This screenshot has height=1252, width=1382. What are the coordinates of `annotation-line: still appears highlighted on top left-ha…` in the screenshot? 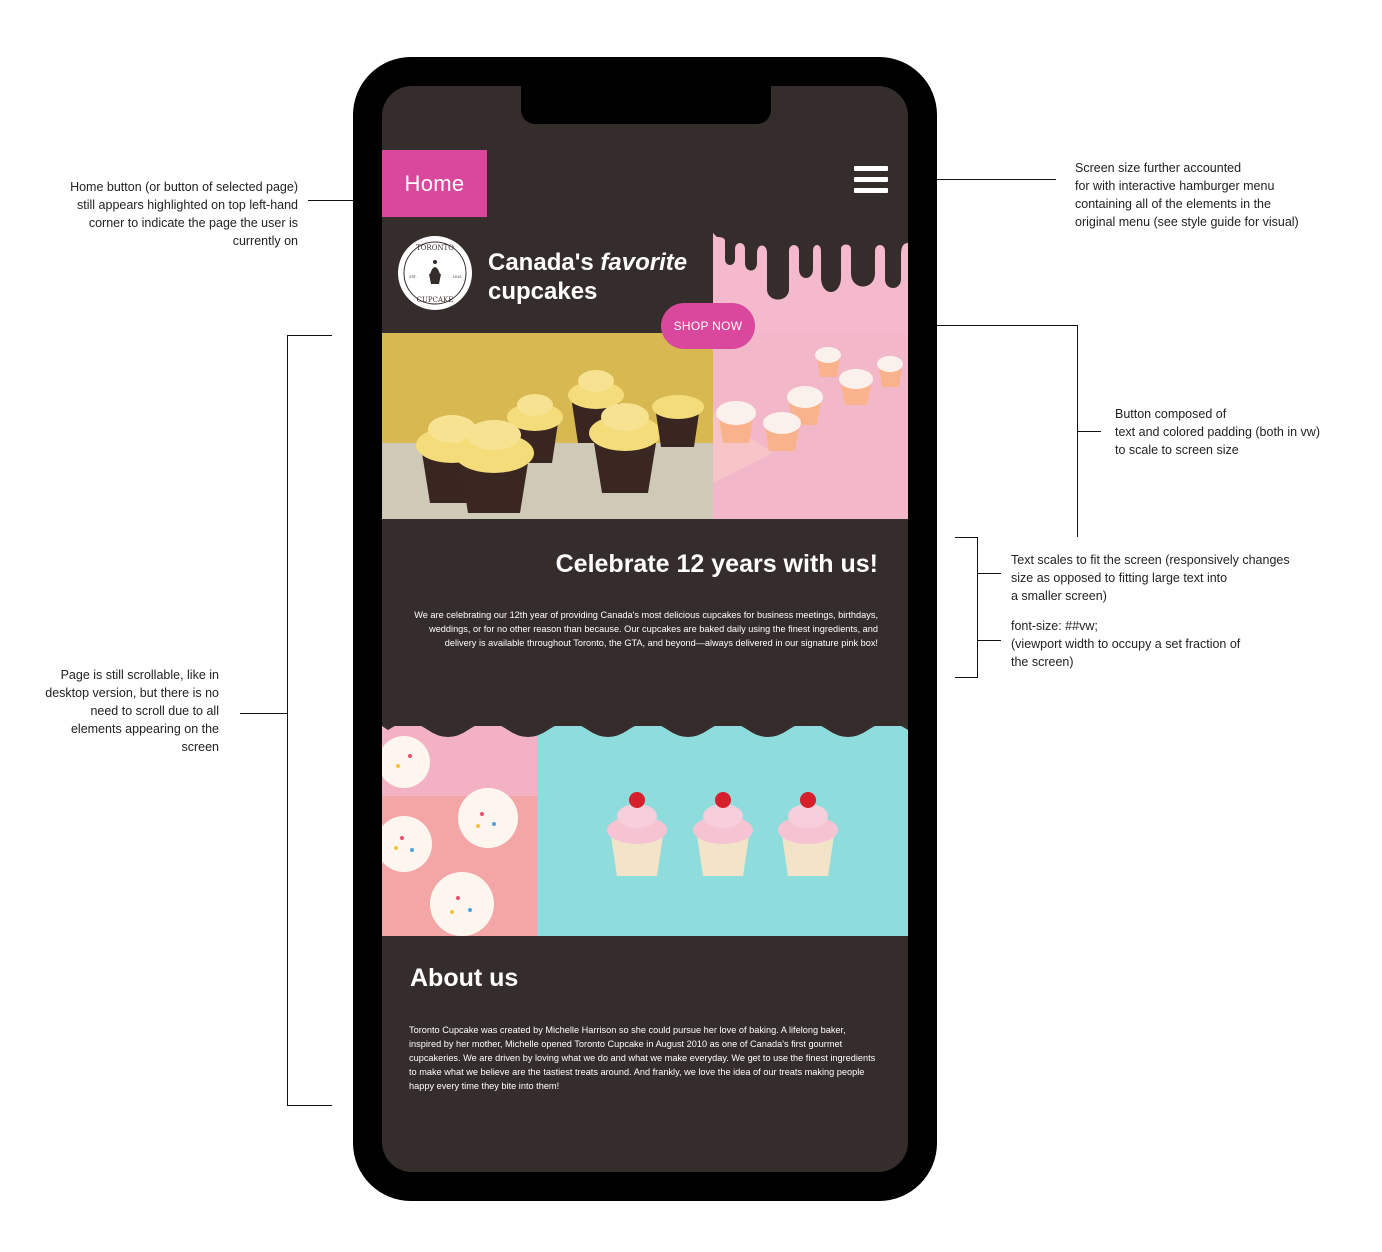 It's located at (187, 205).